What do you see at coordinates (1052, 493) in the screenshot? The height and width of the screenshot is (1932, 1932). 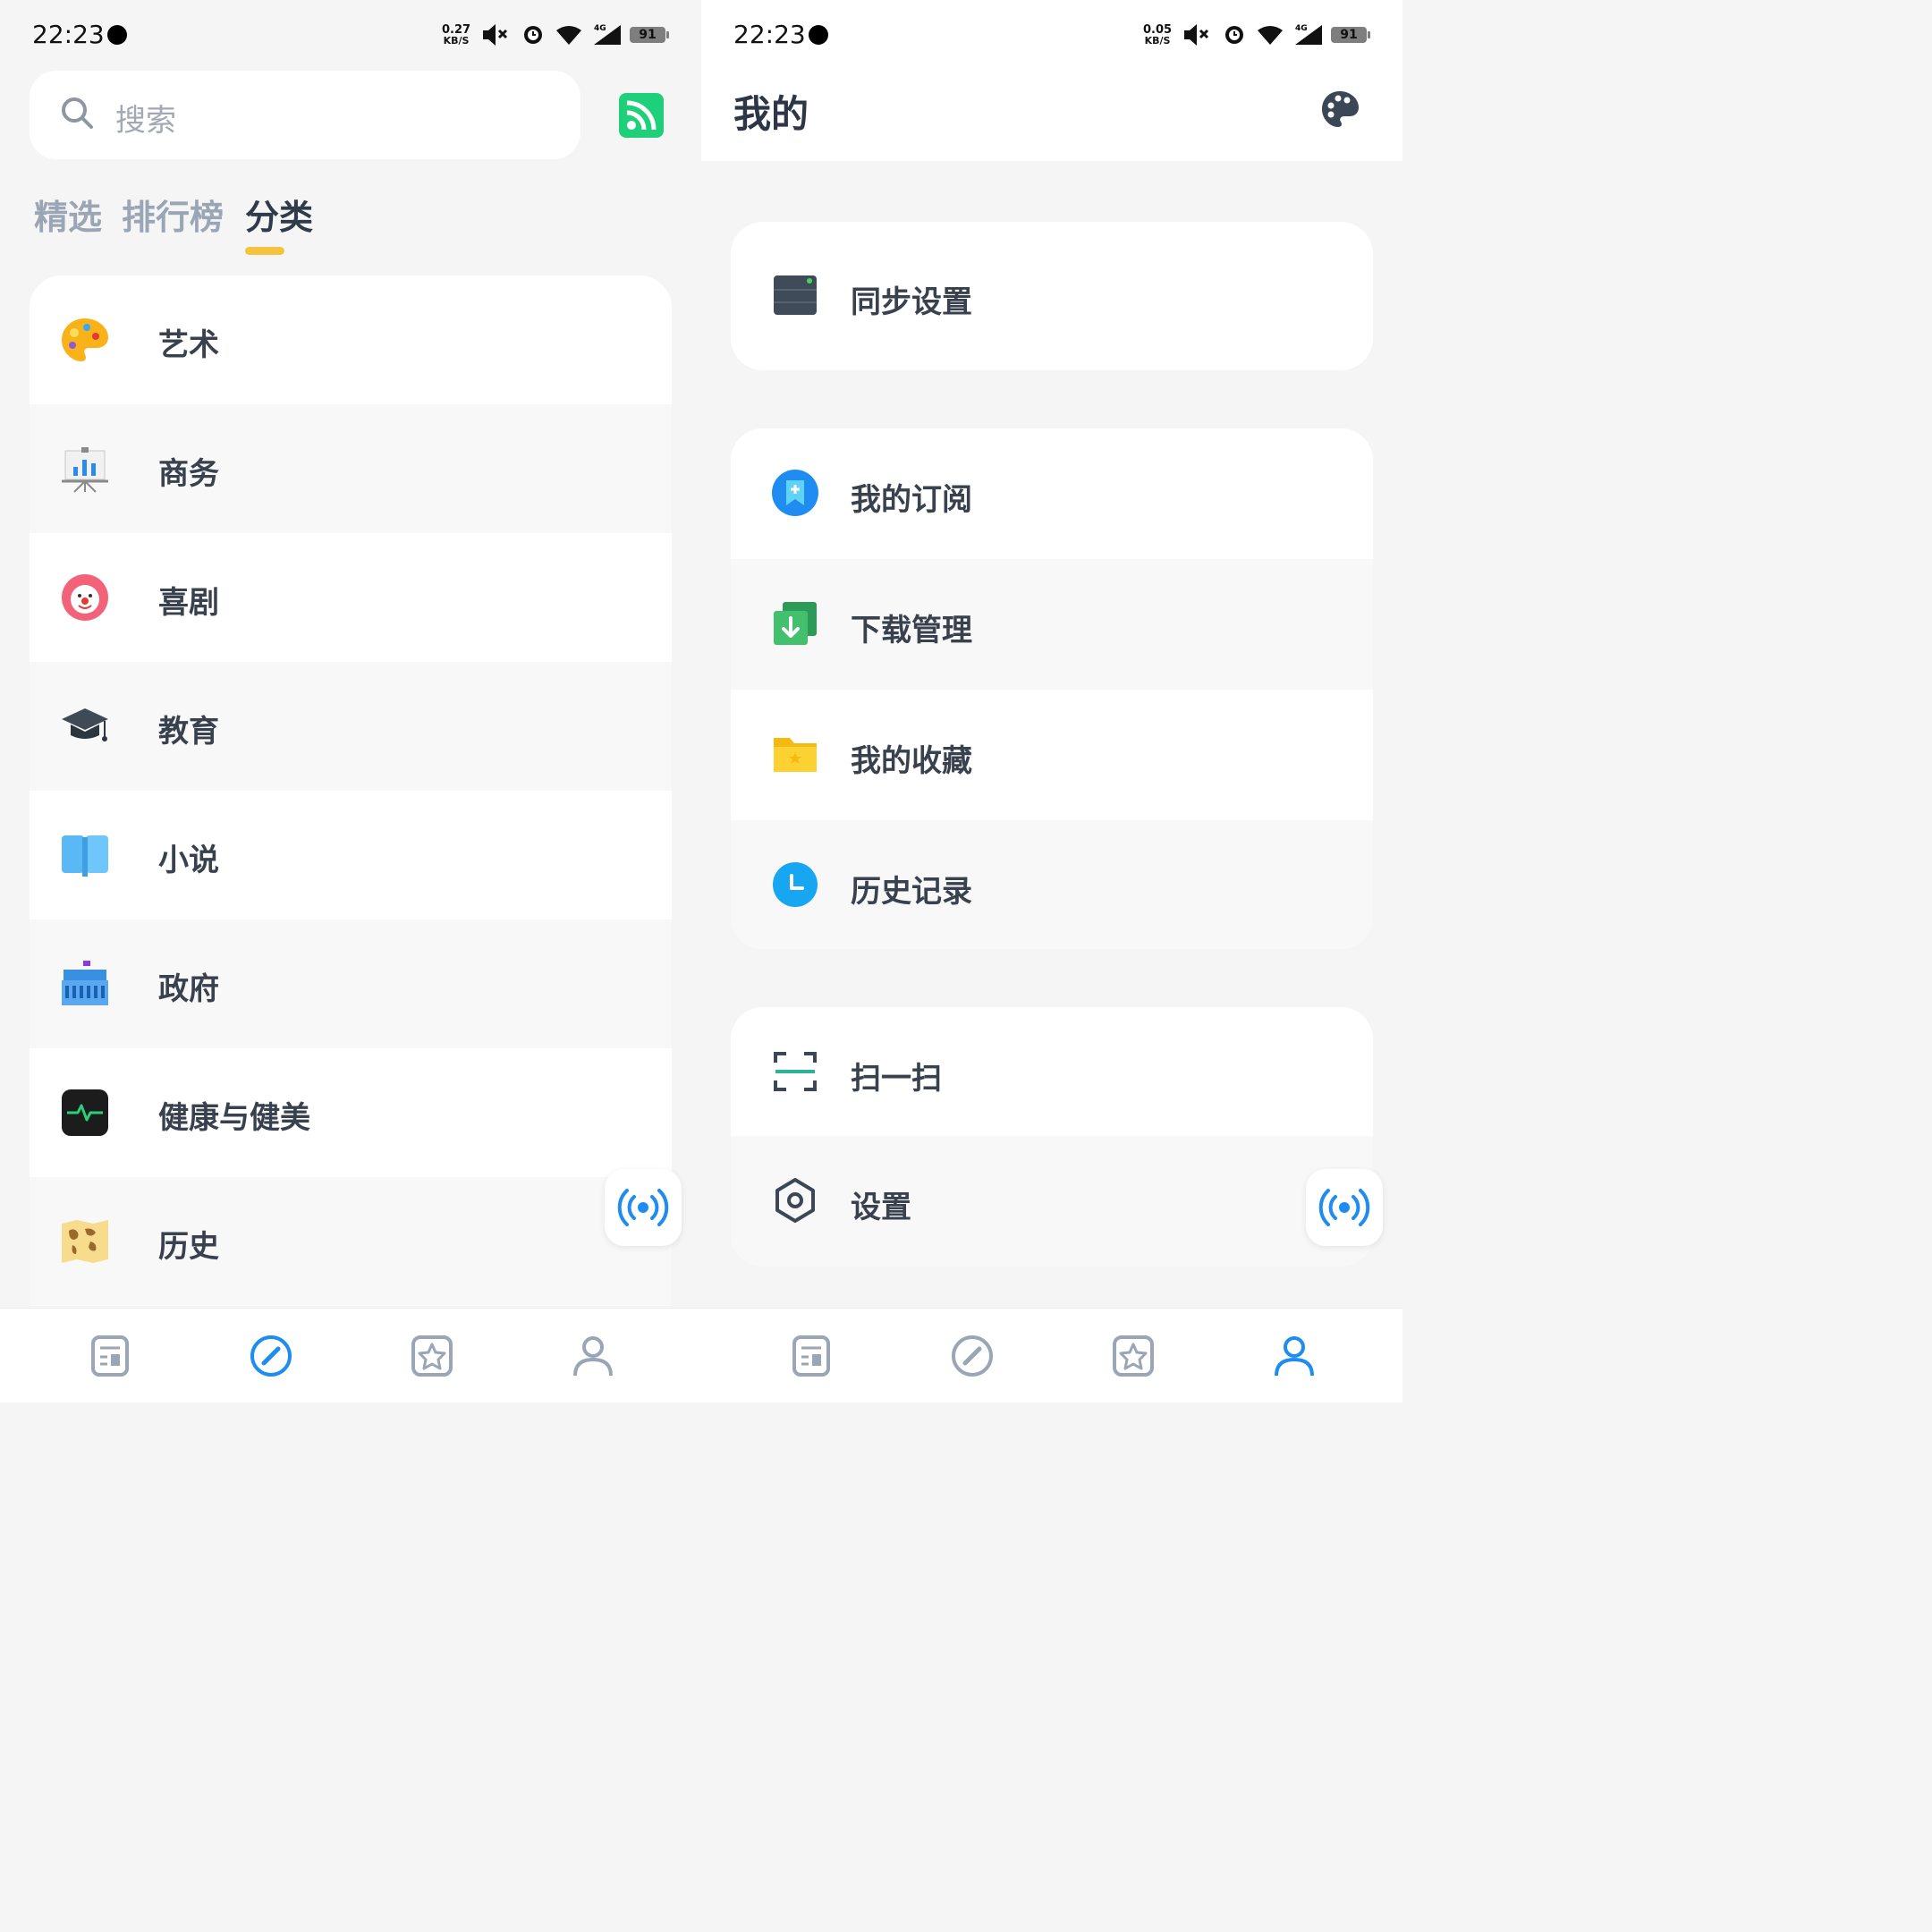 I see `my-subscriptions-item: 我的订阅` at bounding box center [1052, 493].